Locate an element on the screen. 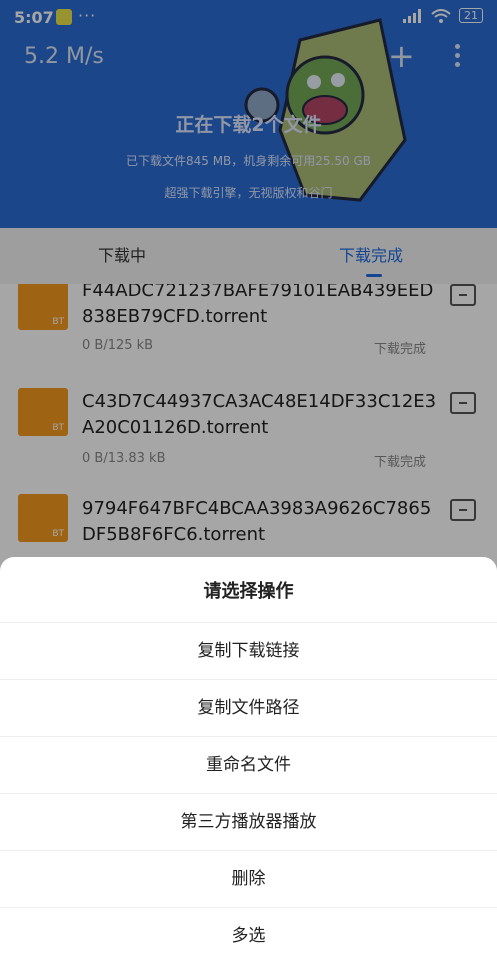 The height and width of the screenshot is (964, 497). option-multi-select: 多选 is located at coordinates (248, 935).